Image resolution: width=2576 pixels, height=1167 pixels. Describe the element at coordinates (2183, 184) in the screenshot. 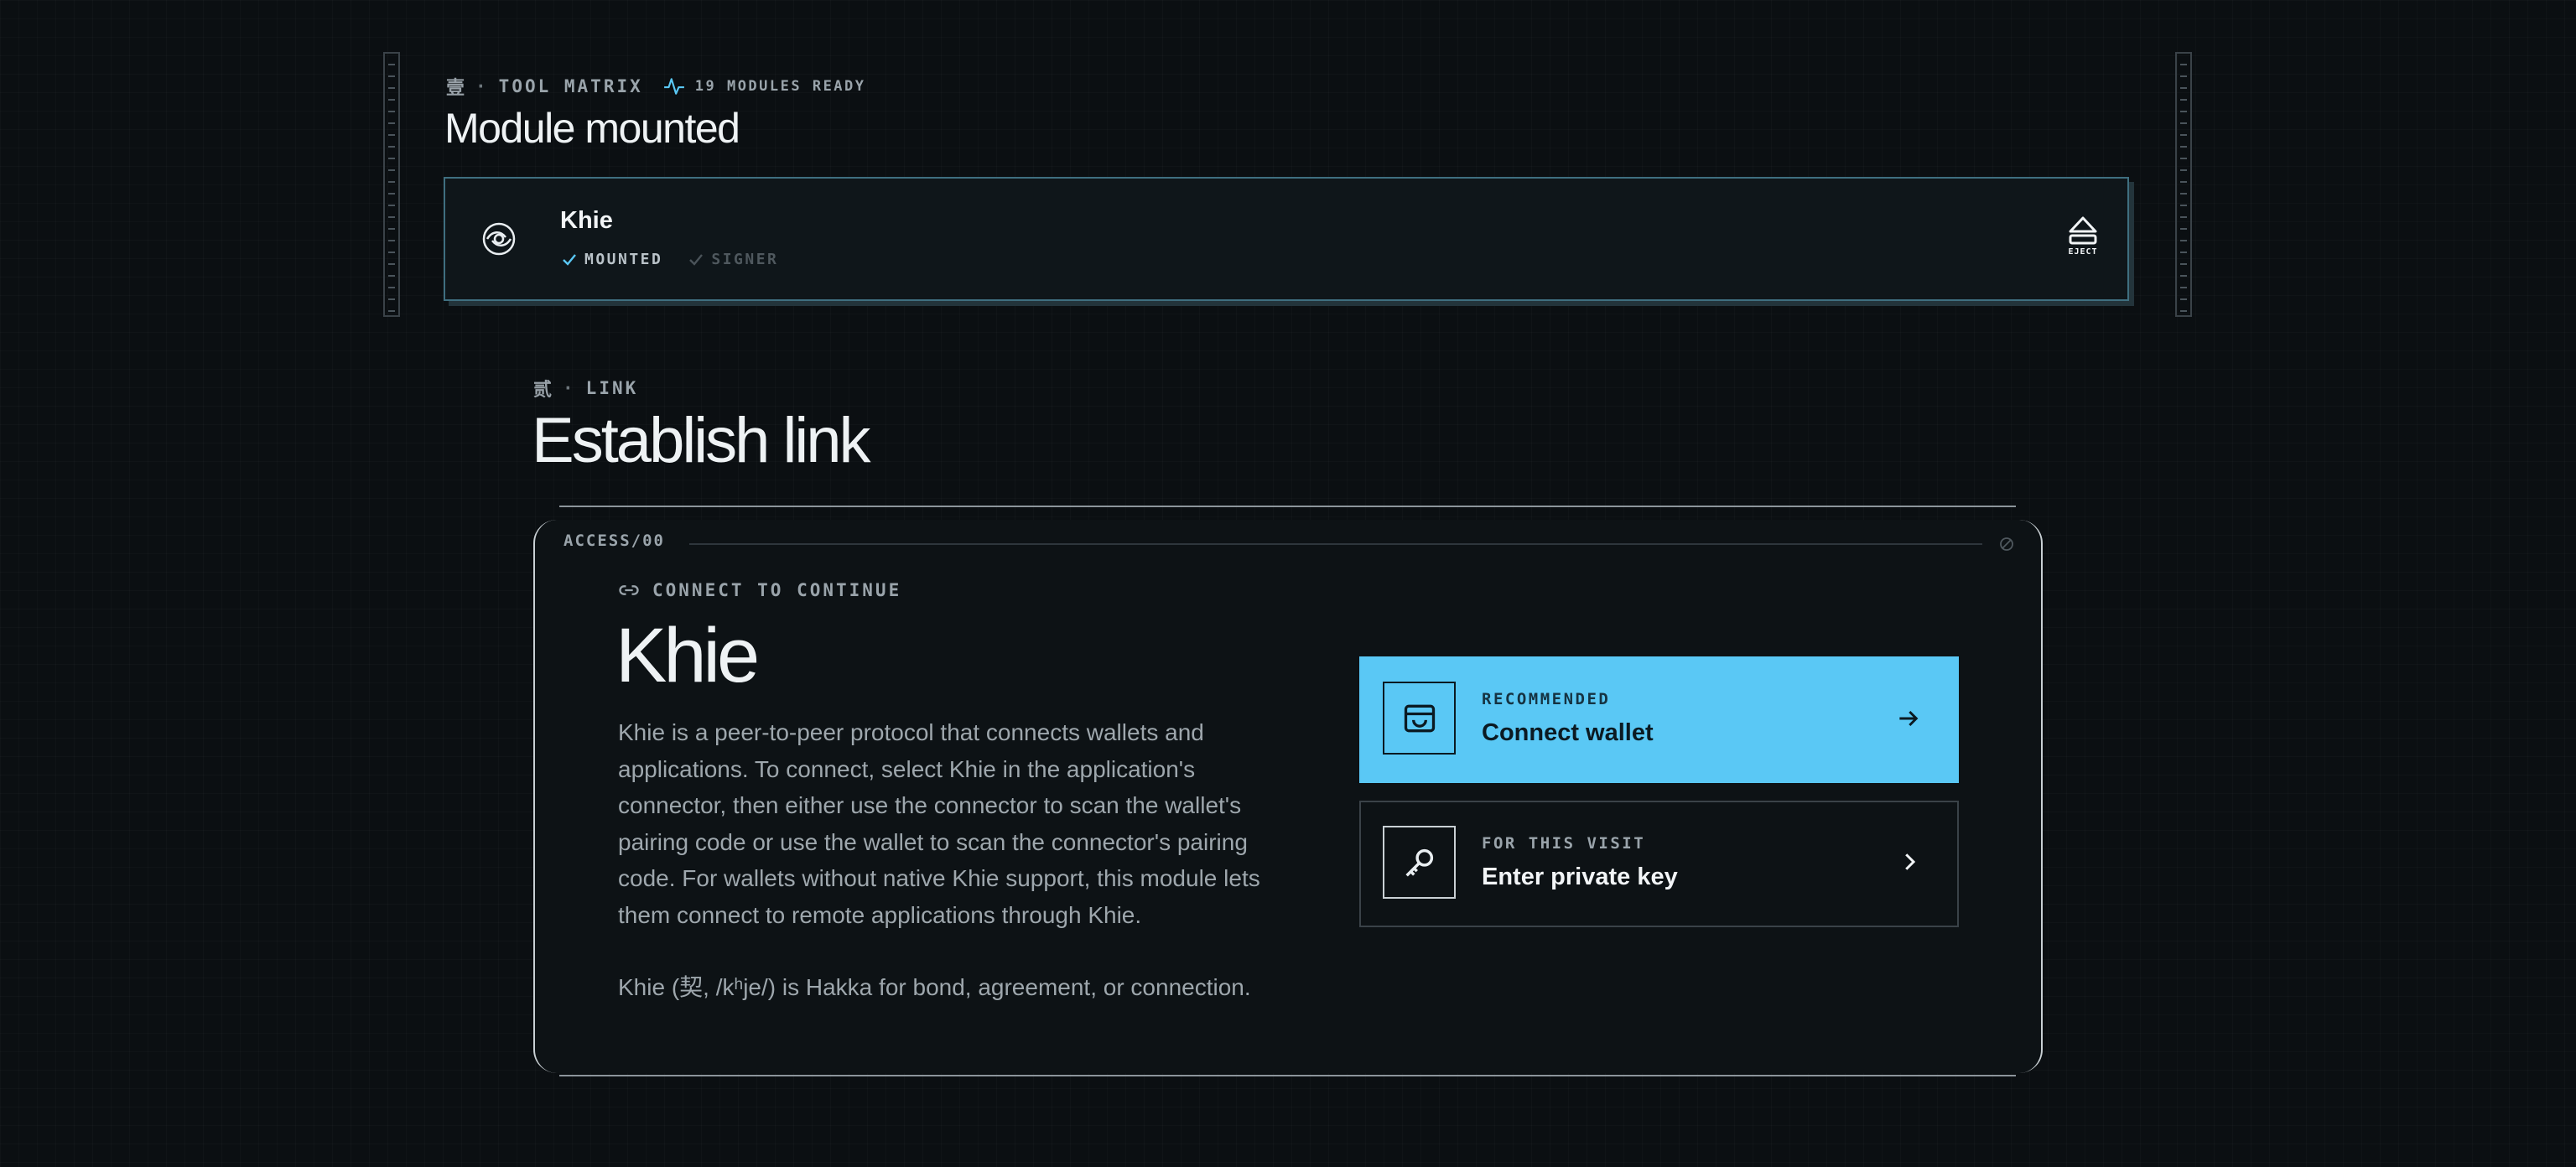

I see `right-ruler` at that location.